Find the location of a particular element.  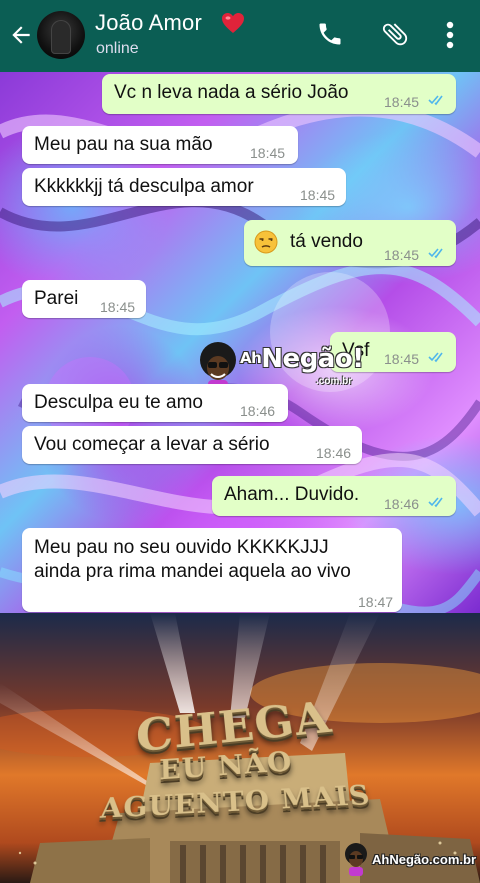

message-bubble-incoming: Vou começar a levar a sério 18:46 is located at coordinates (192, 445).